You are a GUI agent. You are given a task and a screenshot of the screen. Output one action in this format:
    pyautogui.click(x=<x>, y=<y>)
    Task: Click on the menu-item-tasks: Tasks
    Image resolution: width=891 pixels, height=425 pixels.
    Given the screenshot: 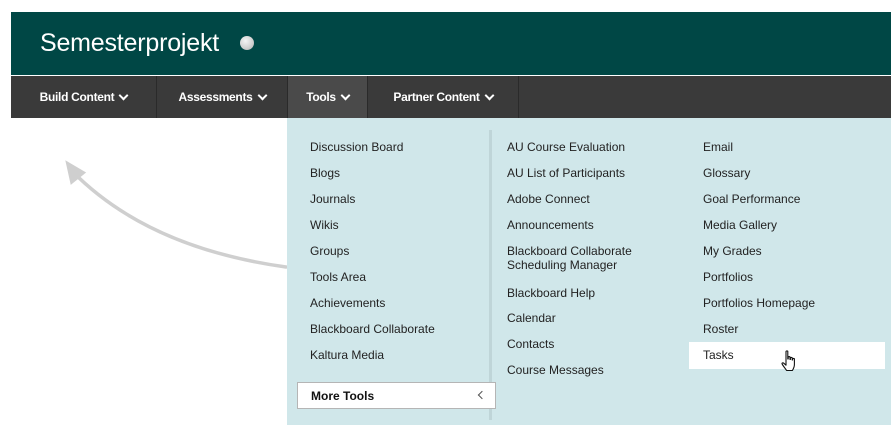 What is the action you would take?
    pyautogui.click(x=718, y=355)
    